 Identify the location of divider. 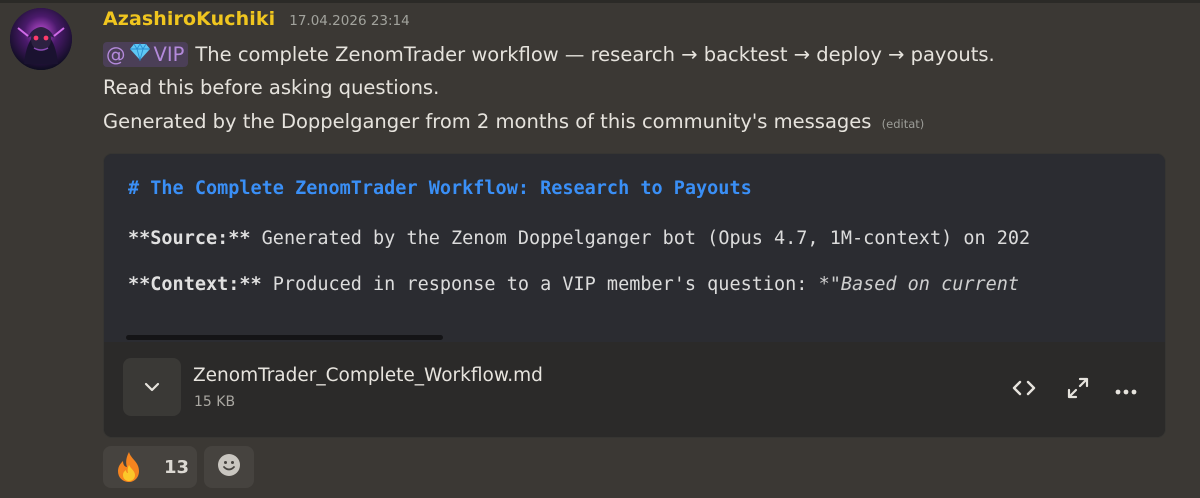
(600, 1).